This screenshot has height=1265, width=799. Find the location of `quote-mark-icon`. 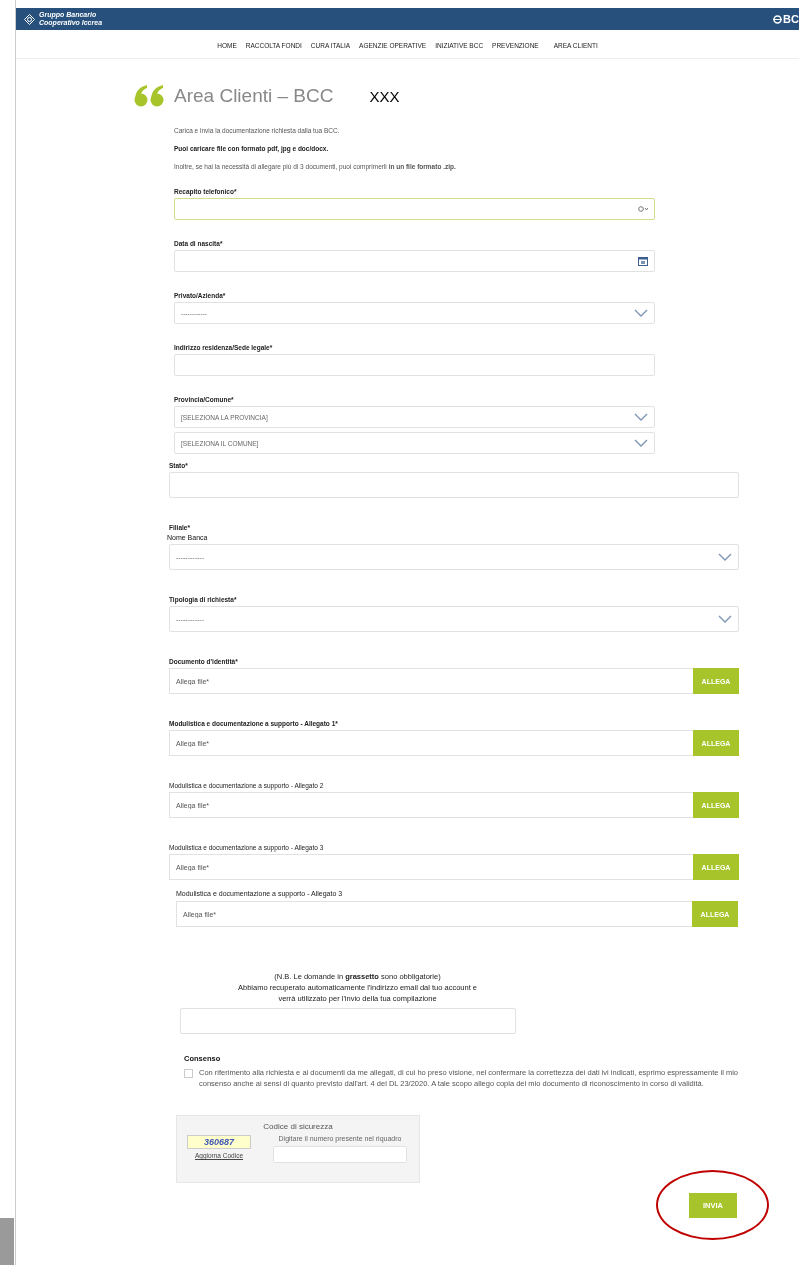

quote-mark-icon is located at coordinates (150, 96).